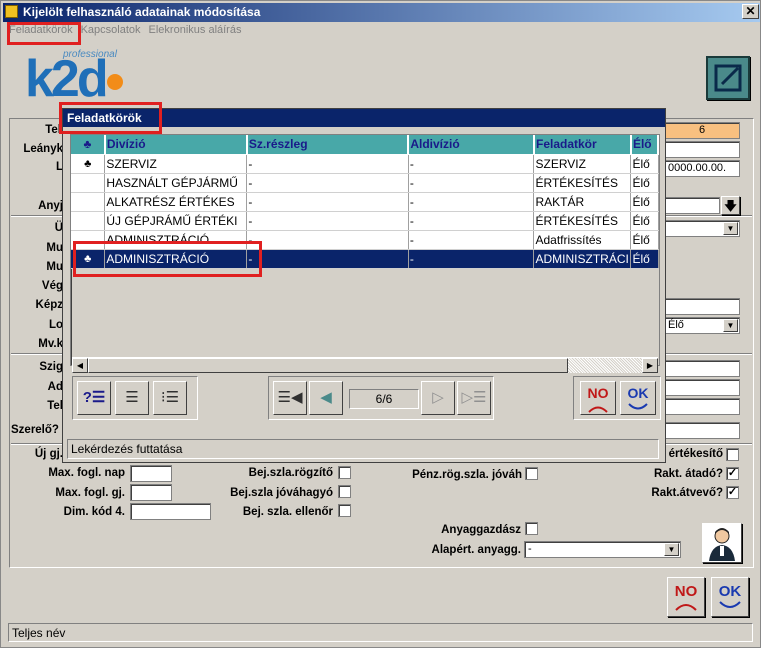  I want to click on field-szig, so click(702, 368).